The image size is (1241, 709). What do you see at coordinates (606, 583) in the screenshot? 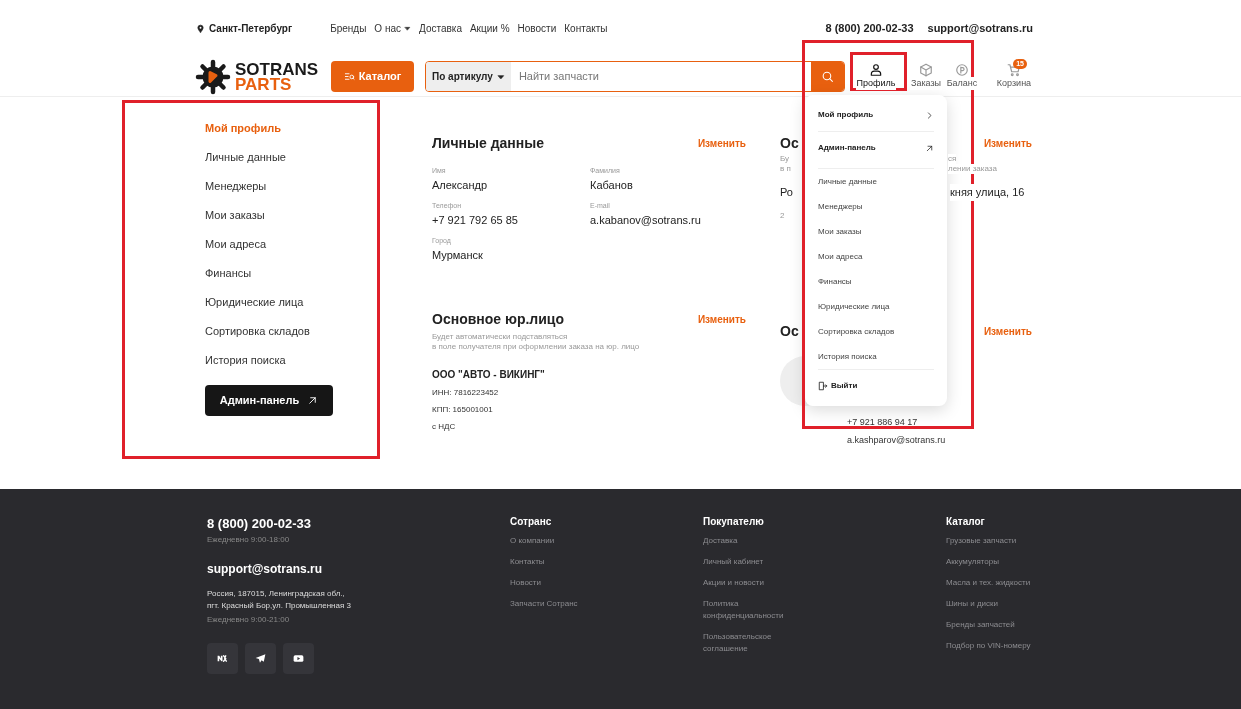
I see `footer-link: Новости` at bounding box center [606, 583].